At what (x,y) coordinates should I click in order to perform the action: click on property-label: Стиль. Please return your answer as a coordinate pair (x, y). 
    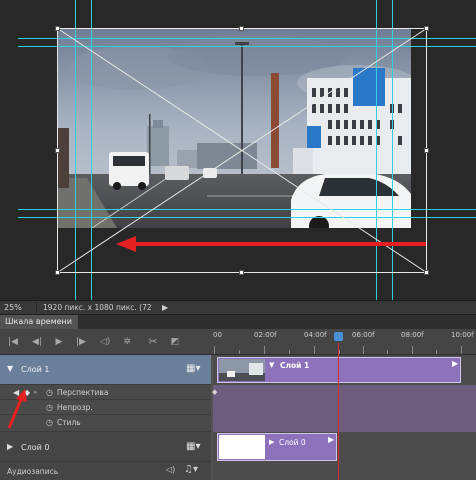
    Looking at the image, I should click on (69, 422).